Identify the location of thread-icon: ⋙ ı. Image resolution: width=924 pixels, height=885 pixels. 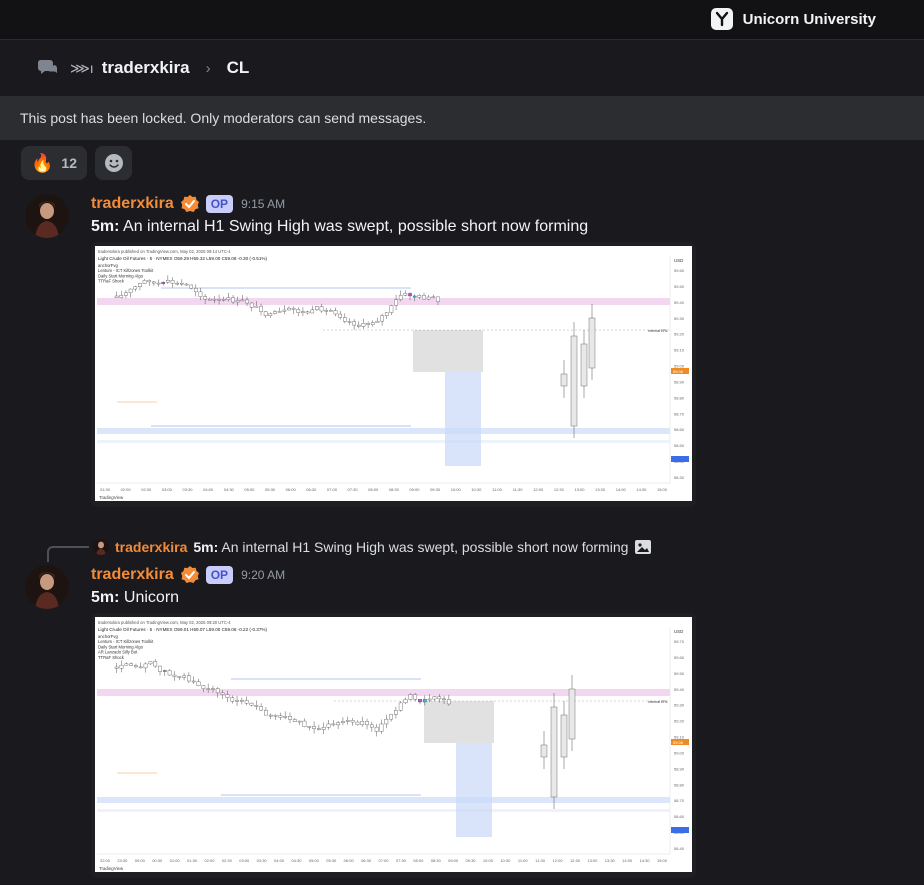
(82, 67).